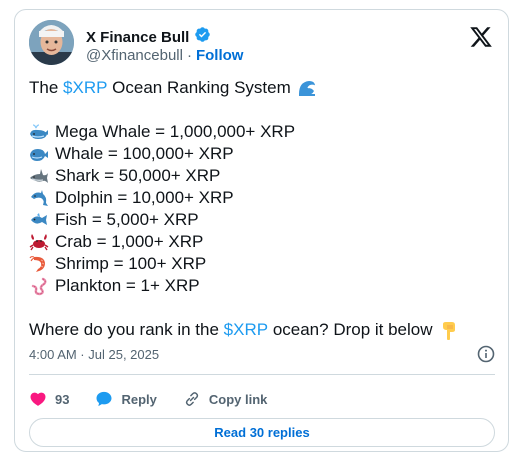  I want to click on read-replies-label: Read 30 replies, so click(262, 432).